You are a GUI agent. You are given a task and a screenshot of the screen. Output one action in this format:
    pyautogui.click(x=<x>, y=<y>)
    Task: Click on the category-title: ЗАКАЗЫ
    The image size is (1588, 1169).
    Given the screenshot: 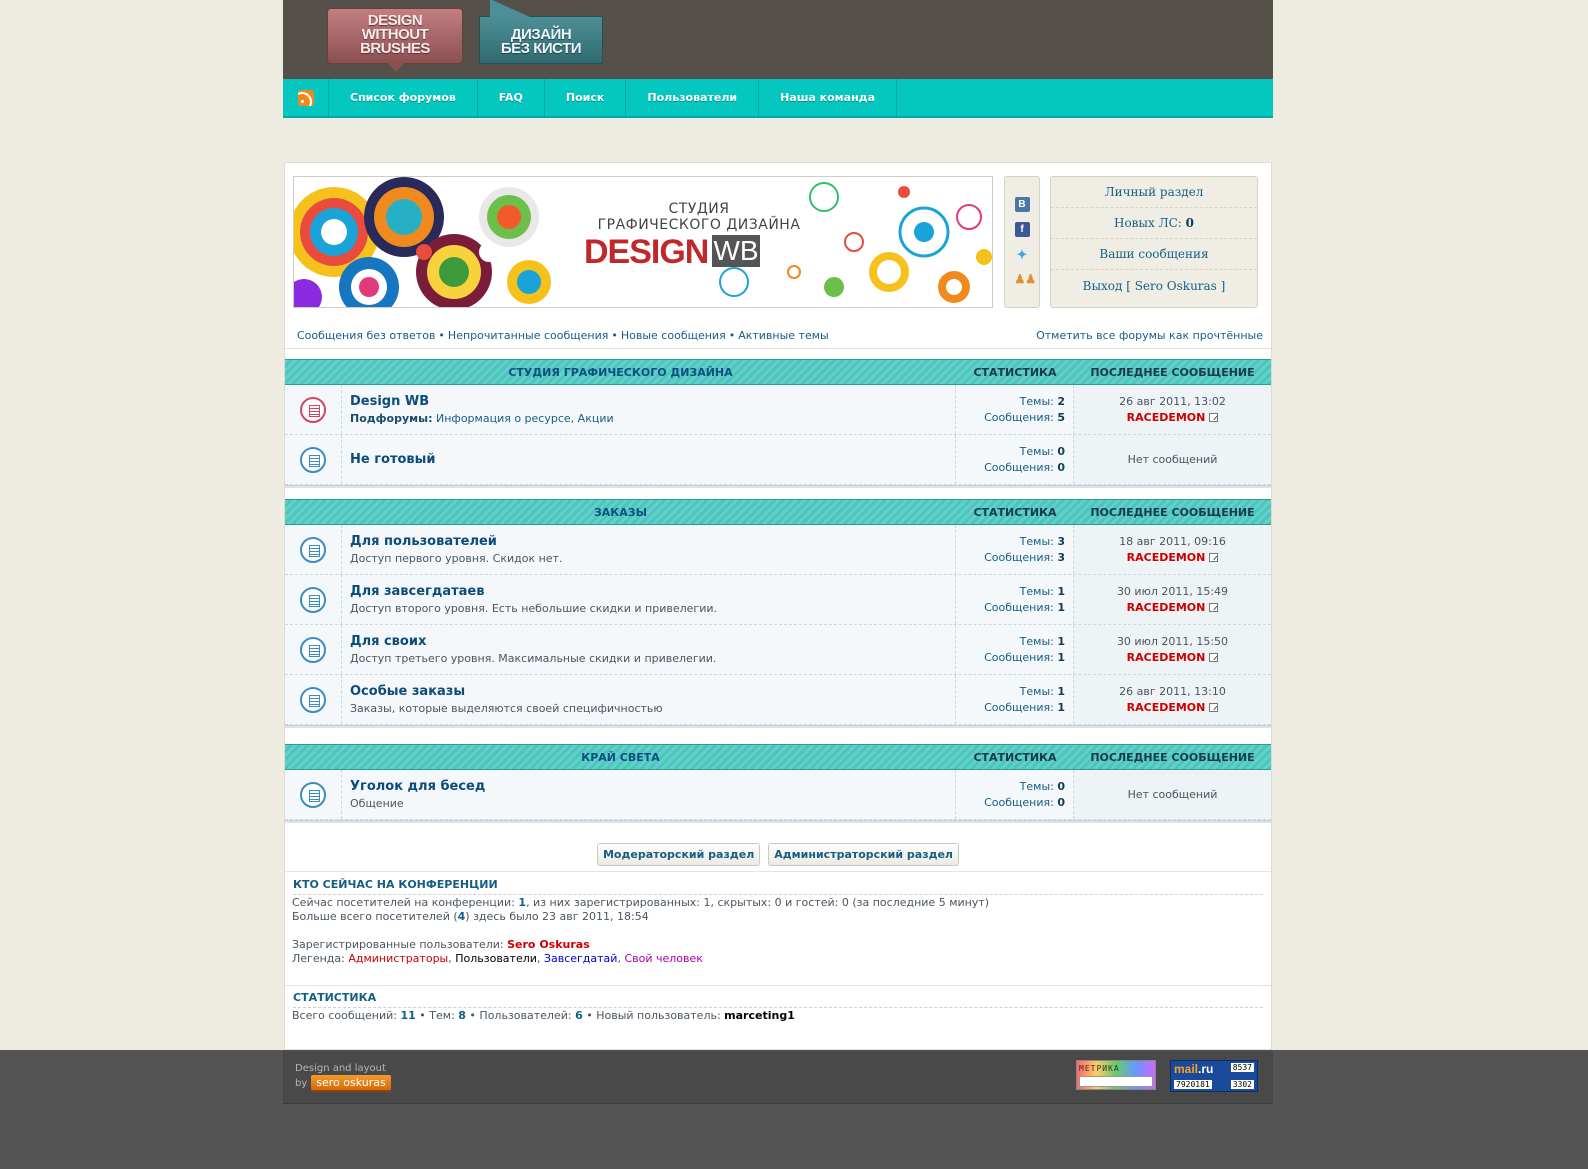 What is the action you would take?
    pyautogui.click(x=620, y=512)
    